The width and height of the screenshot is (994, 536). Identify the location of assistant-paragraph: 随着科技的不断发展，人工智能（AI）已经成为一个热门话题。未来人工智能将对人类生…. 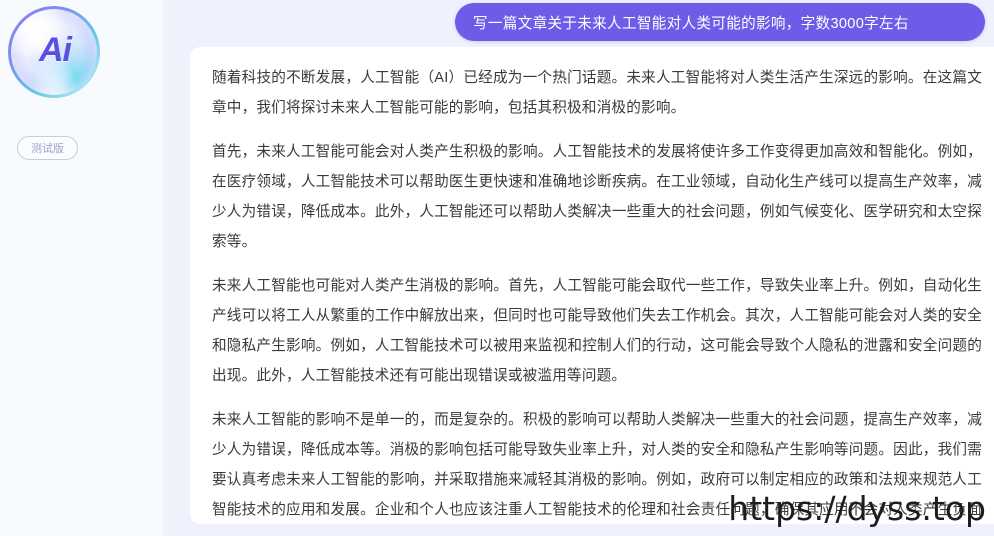
(597, 93).